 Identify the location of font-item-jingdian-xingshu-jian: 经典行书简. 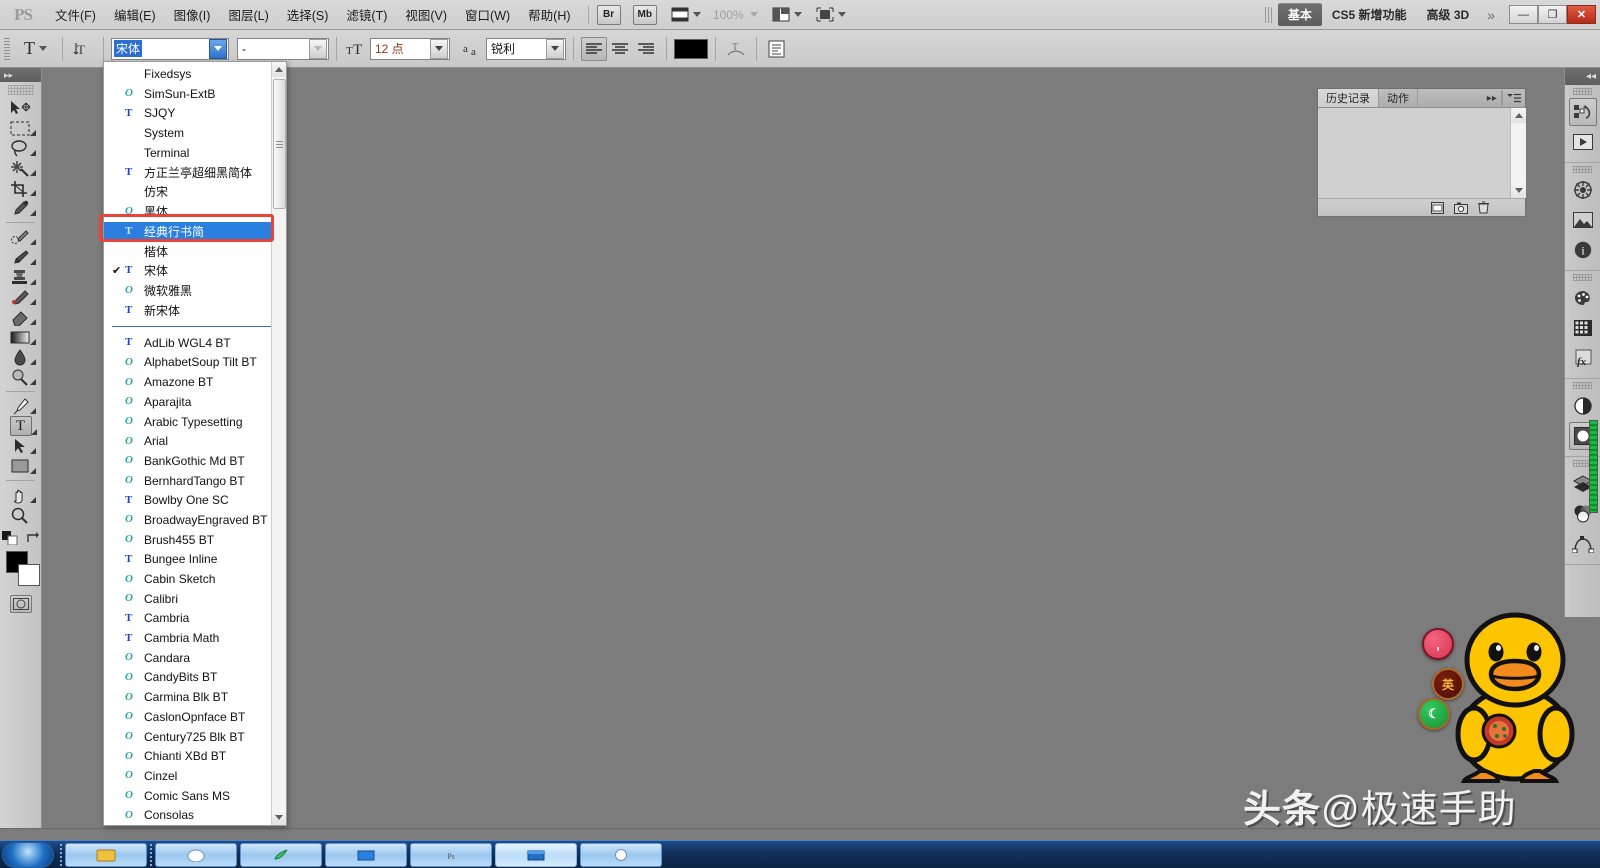
(195, 231).